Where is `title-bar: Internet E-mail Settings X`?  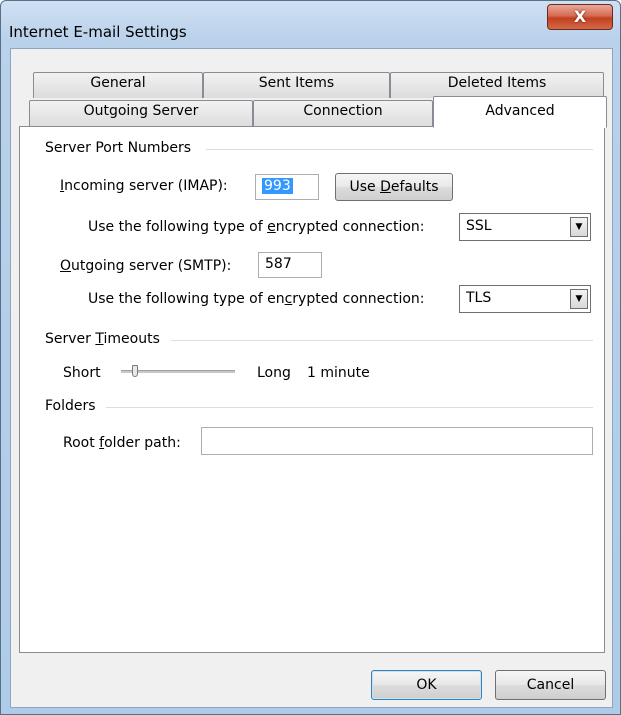 title-bar: Internet E-mail Settings X is located at coordinates (310, 25).